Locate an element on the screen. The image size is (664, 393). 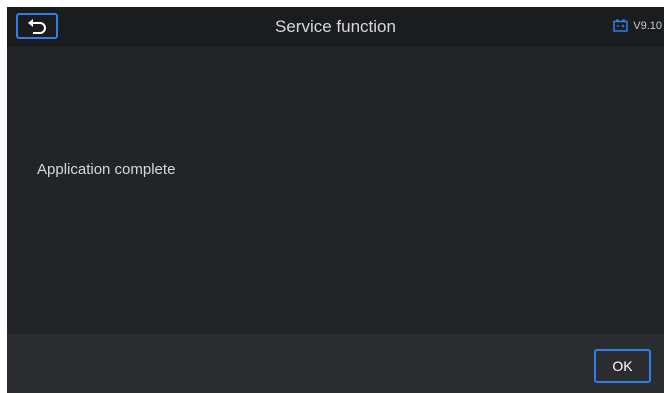
top-bar: Service function V9.10 is located at coordinates (335, 27).